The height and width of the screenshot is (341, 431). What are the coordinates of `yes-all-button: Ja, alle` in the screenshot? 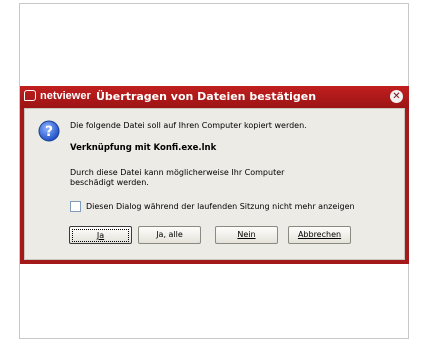 It's located at (169, 235).